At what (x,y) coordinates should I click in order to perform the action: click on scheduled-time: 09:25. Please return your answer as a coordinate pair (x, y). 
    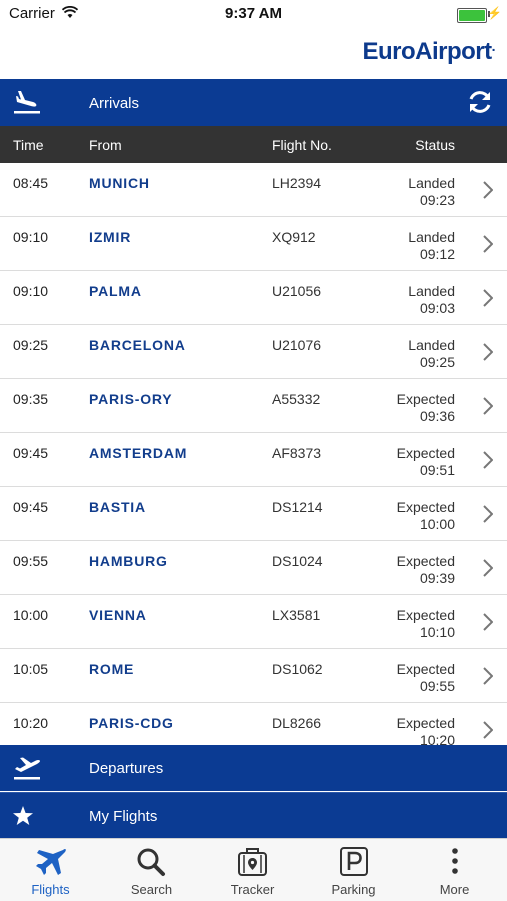
    Looking at the image, I should click on (31, 345).